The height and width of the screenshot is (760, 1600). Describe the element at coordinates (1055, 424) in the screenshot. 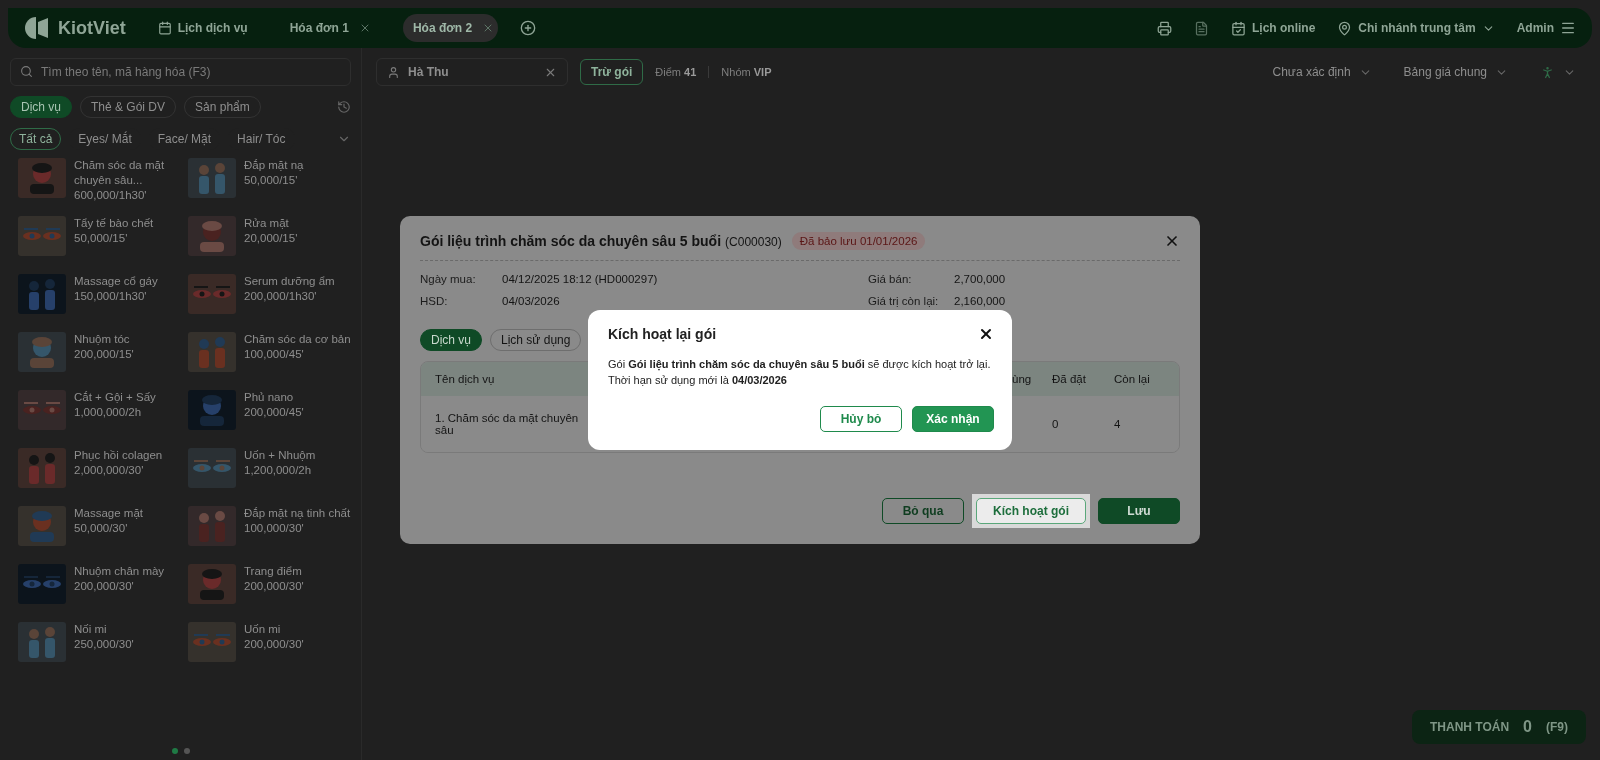

I see `table-cell: 0` at that location.